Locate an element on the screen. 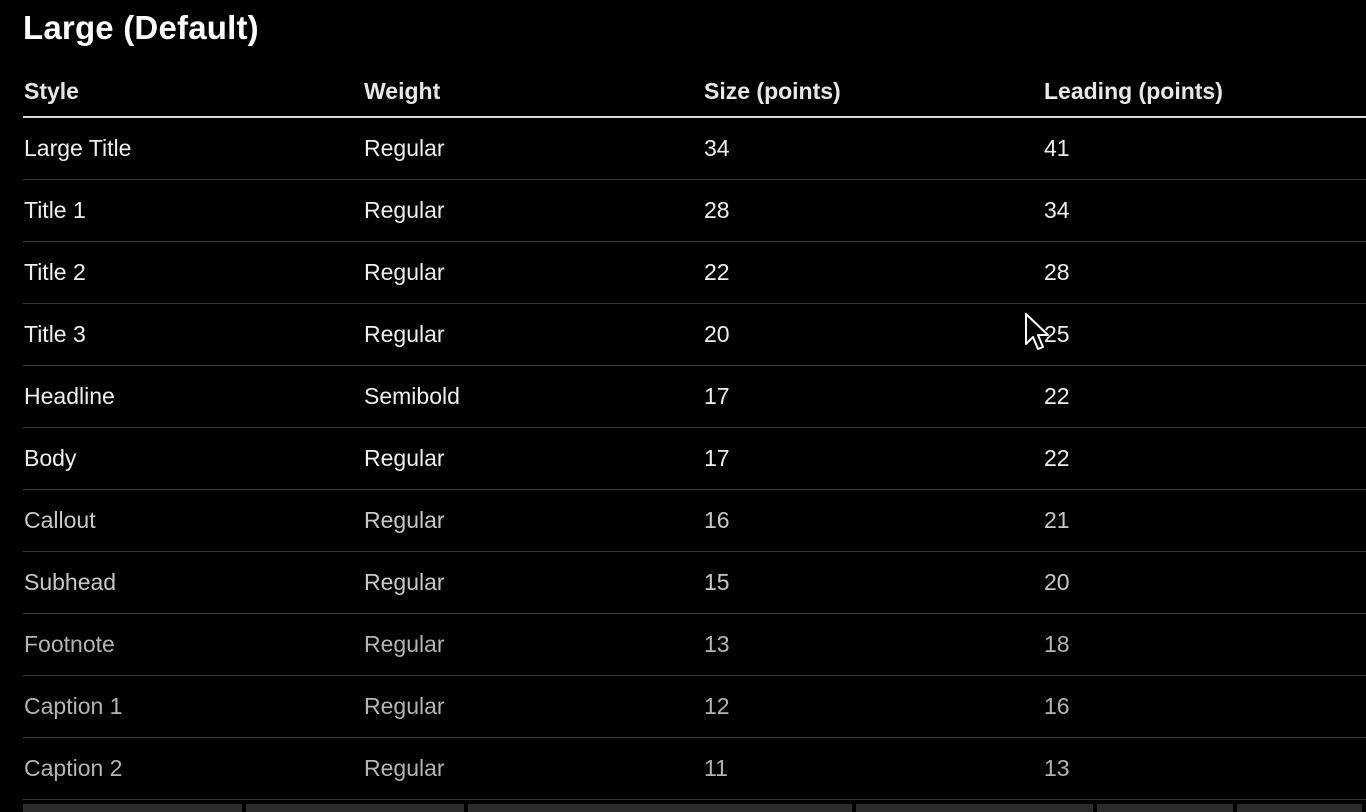 Image resolution: width=1366 pixels, height=812 pixels. cell-leading: 41 is located at coordinates (1204, 148).